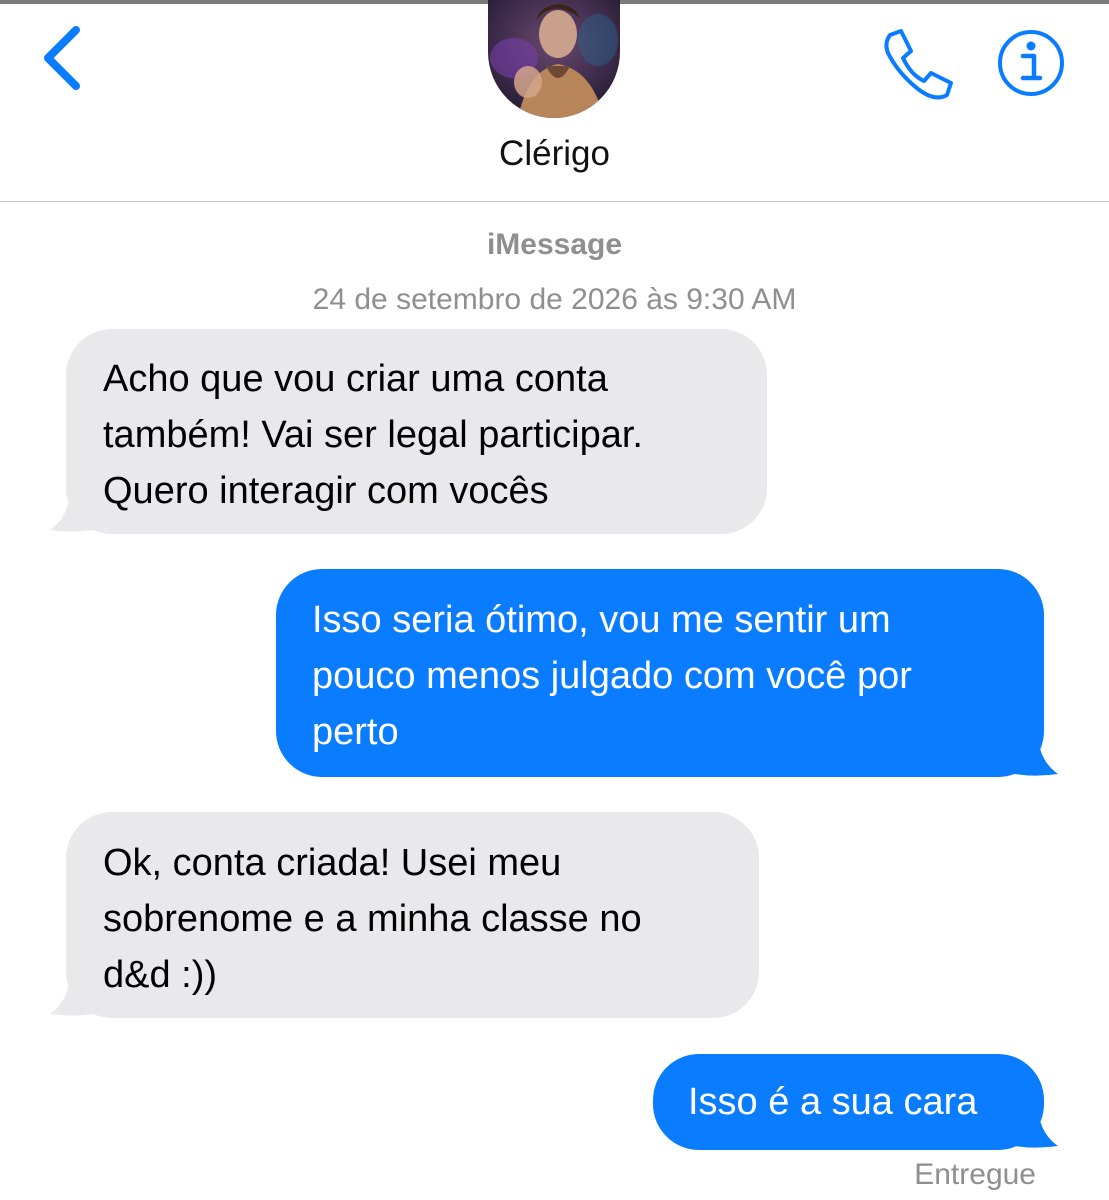  I want to click on service-label: iMessage, so click(554, 244).